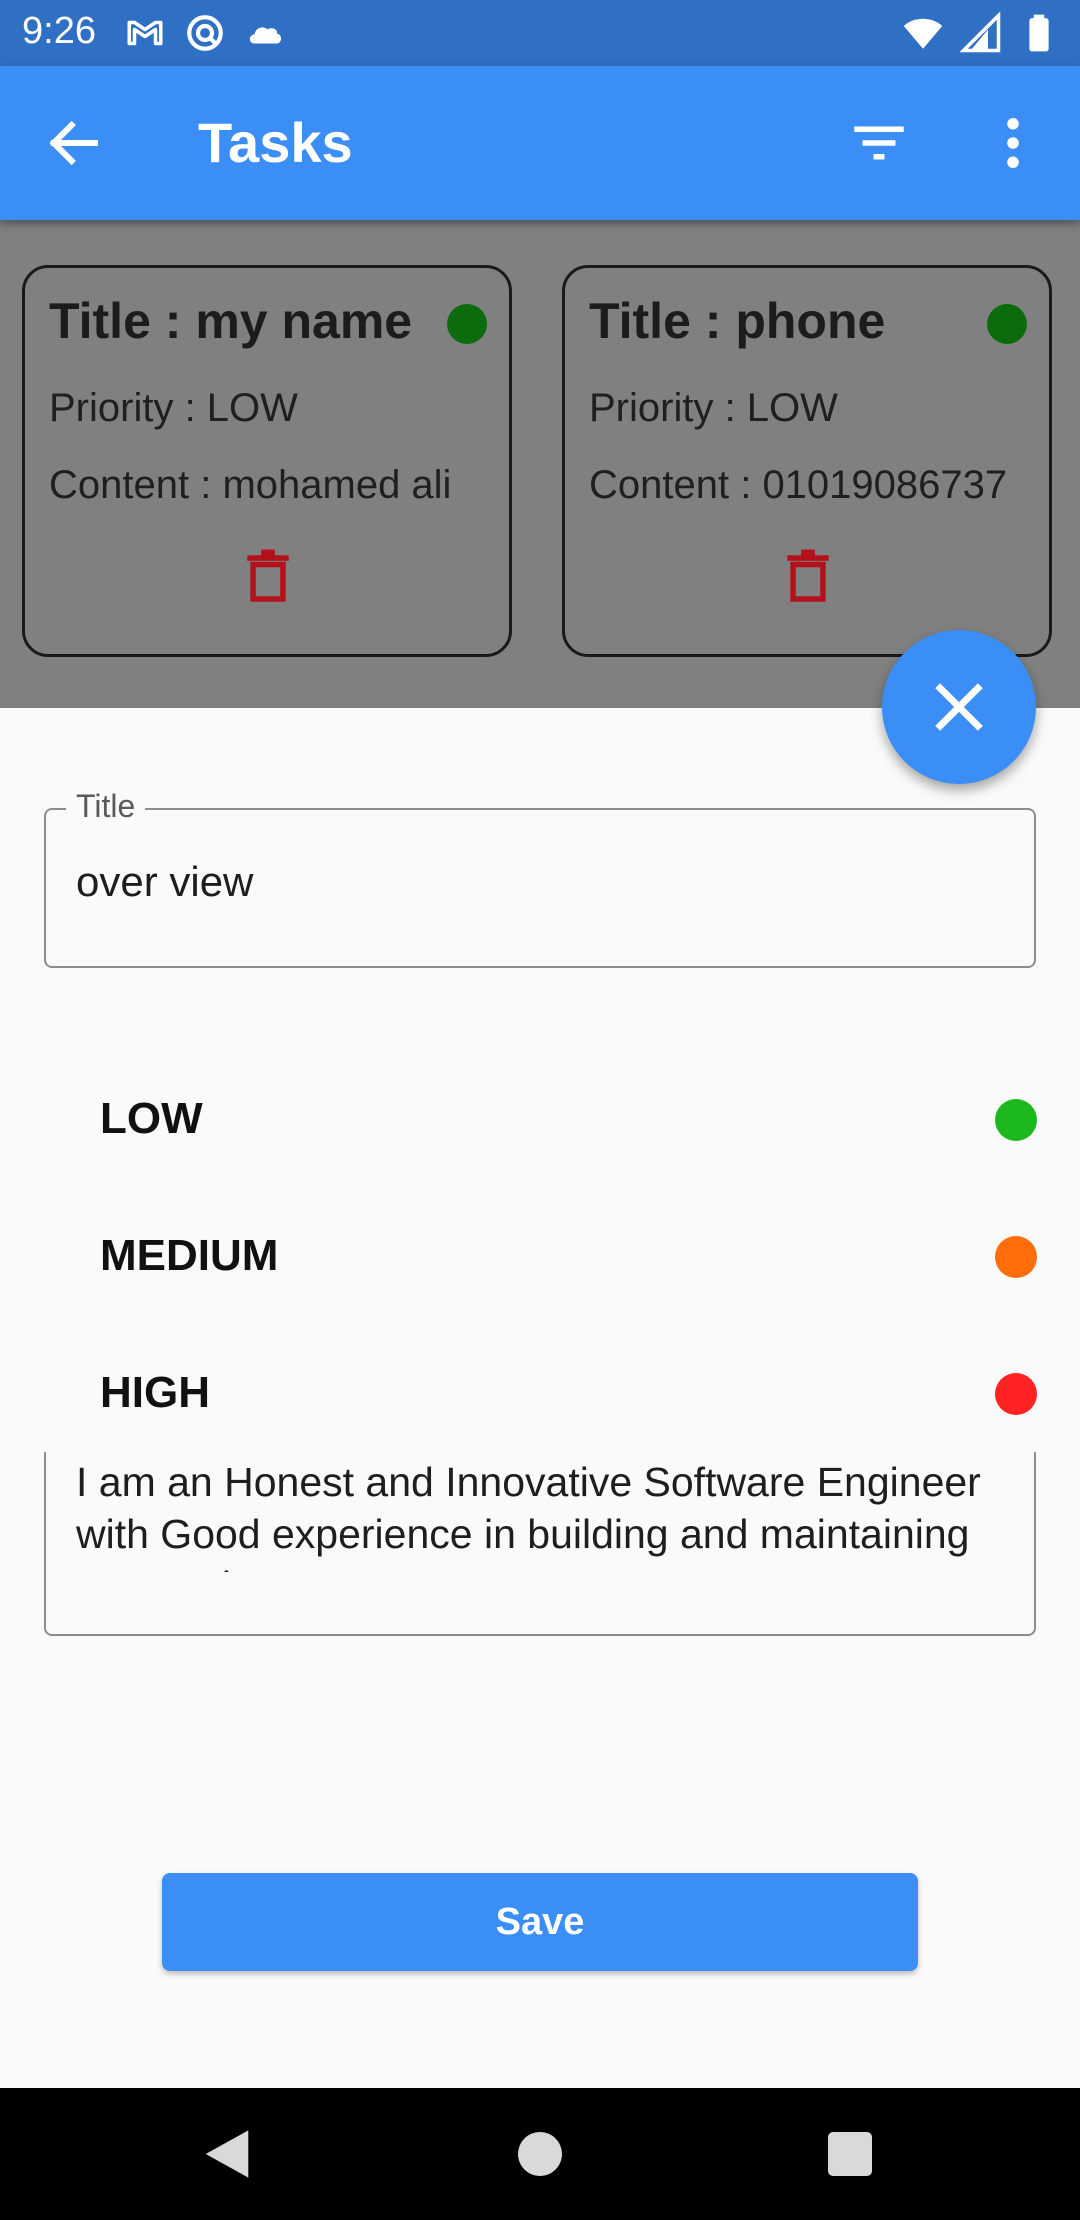 The image size is (1080, 2220). What do you see at coordinates (250, 485) in the screenshot?
I see `task-content: Content : mohamed ali` at bounding box center [250, 485].